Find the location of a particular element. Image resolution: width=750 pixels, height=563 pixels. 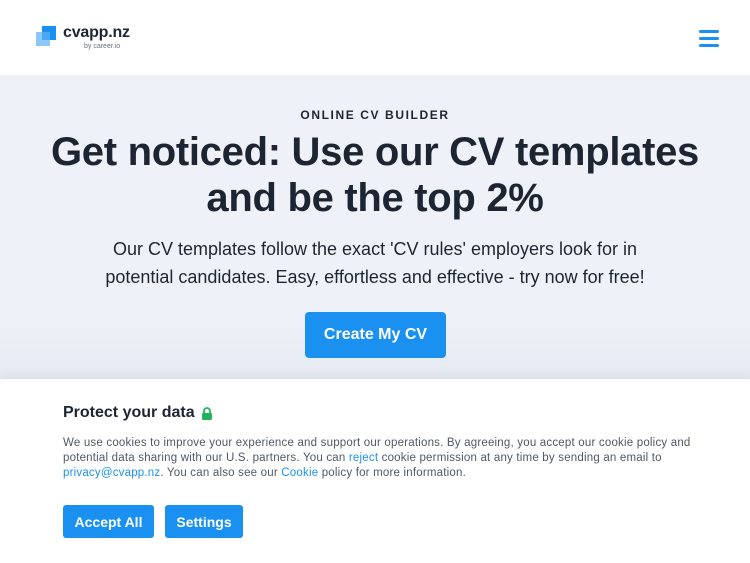

brand-name: cvapp.nz is located at coordinates (96, 32).